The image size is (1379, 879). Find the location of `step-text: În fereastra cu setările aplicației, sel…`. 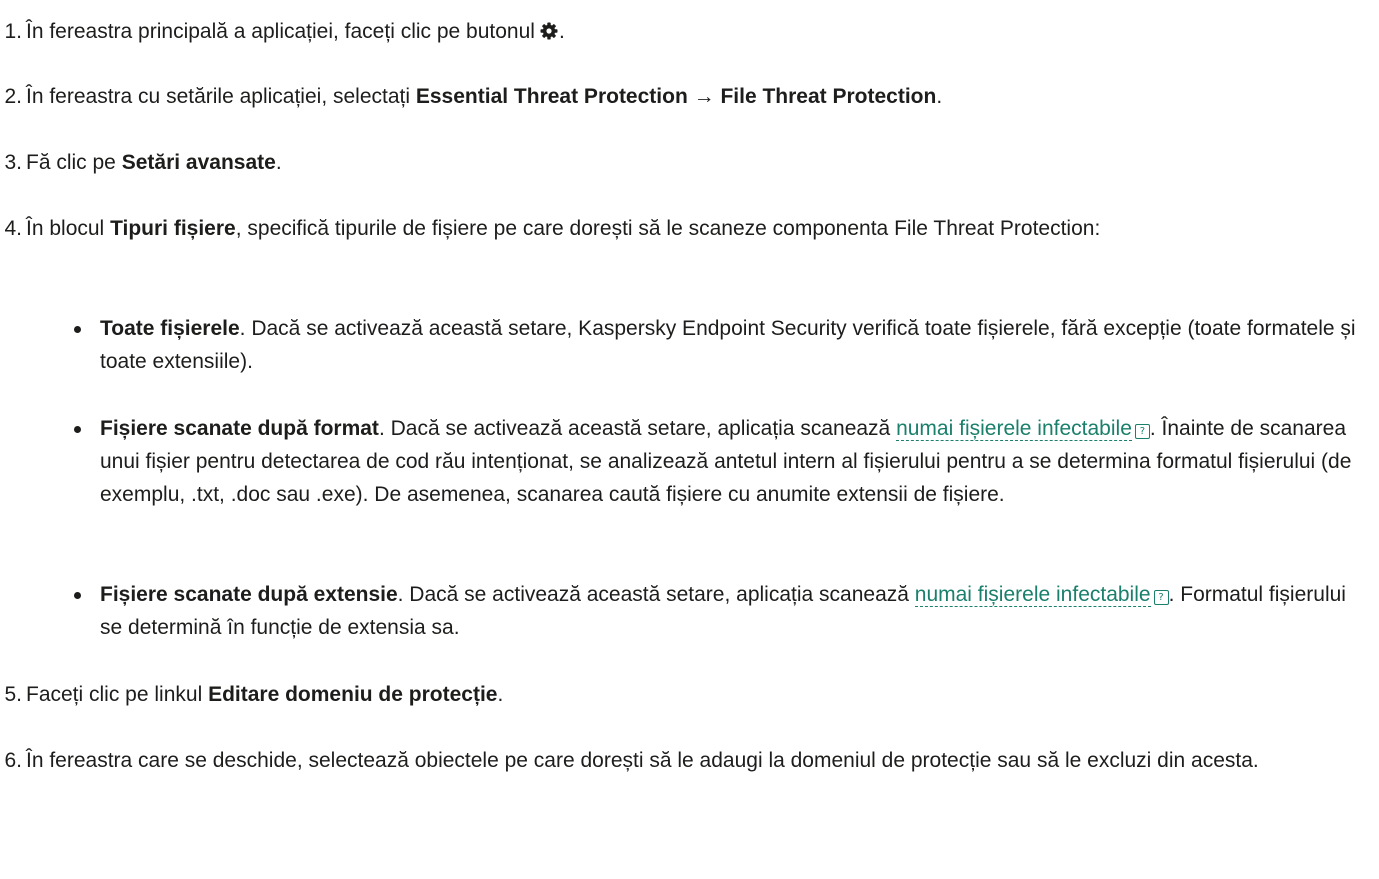

step-text: În fereastra cu setările aplicației, sel… is located at coordinates (484, 96).